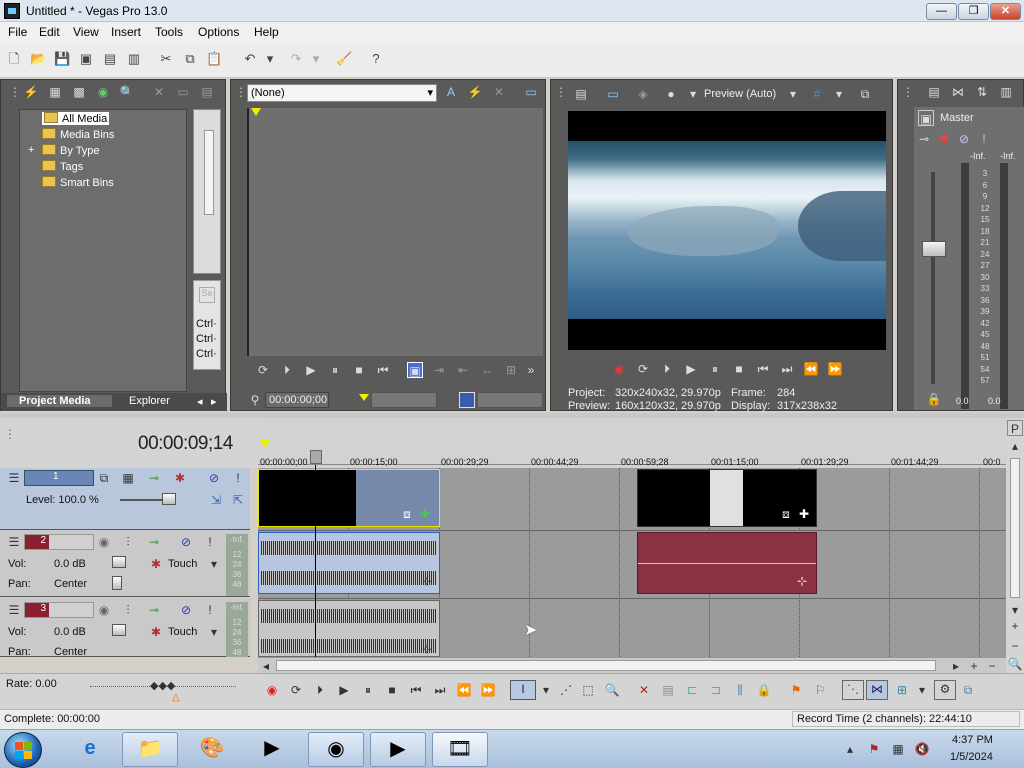 This screenshot has height=768, width=1024. Describe the element at coordinates (964, 139) in the screenshot. I see `mute-icon: ⊘` at that location.